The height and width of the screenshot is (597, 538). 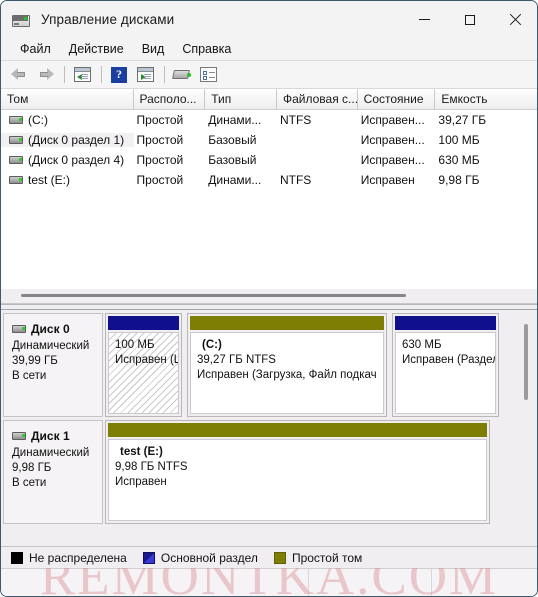 What do you see at coordinates (35, 361) in the screenshot?
I see `disk-size-label: 39,99 ГБ` at bounding box center [35, 361].